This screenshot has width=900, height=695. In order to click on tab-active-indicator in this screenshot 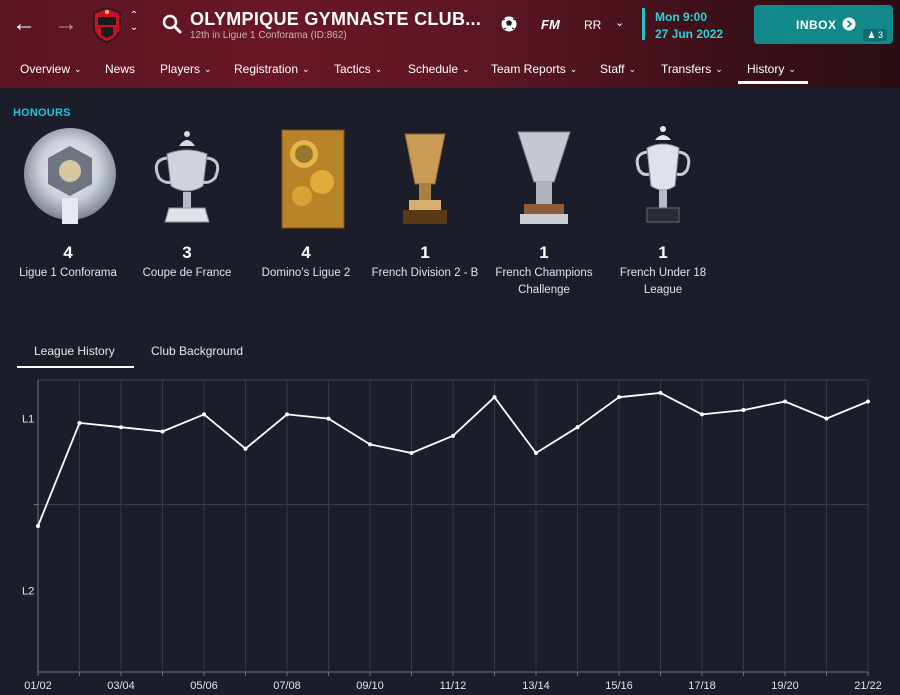, I will do `click(75, 367)`.